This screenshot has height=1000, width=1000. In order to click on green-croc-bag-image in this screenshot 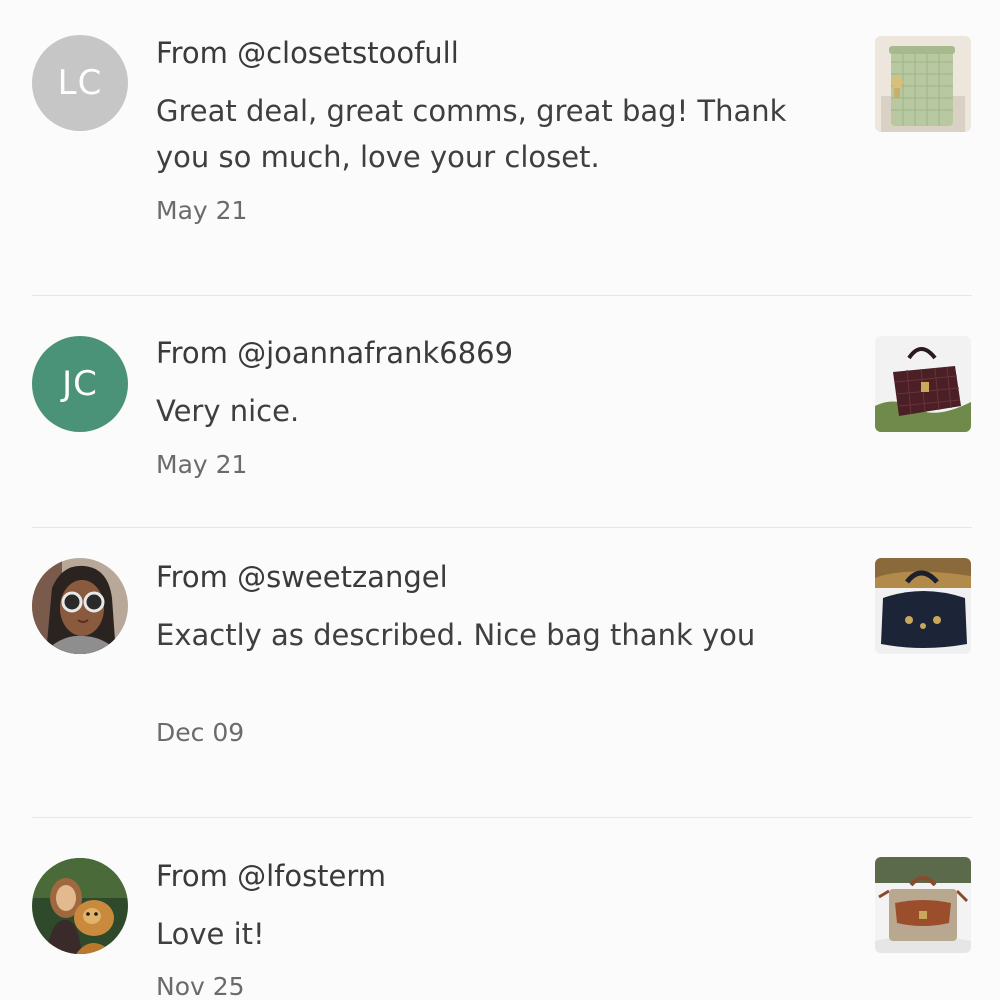, I will do `click(923, 84)`.